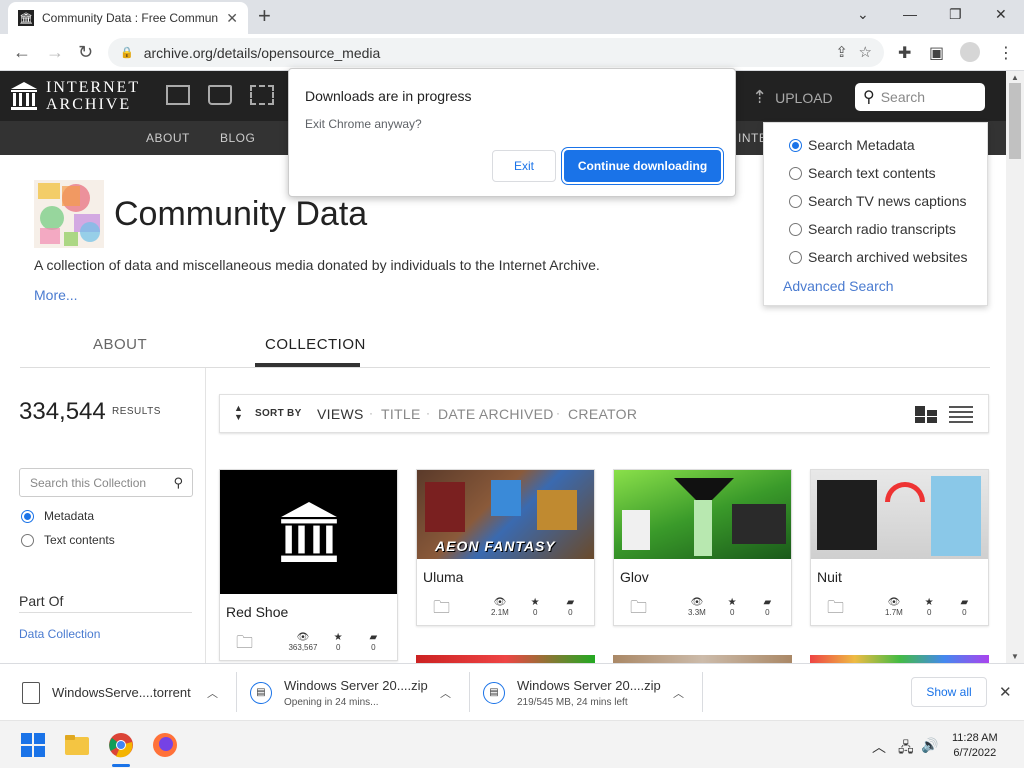 The image size is (1024, 768). What do you see at coordinates (929, 745) in the screenshot?
I see `volume-icon: 🔊` at bounding box center [929, 745].